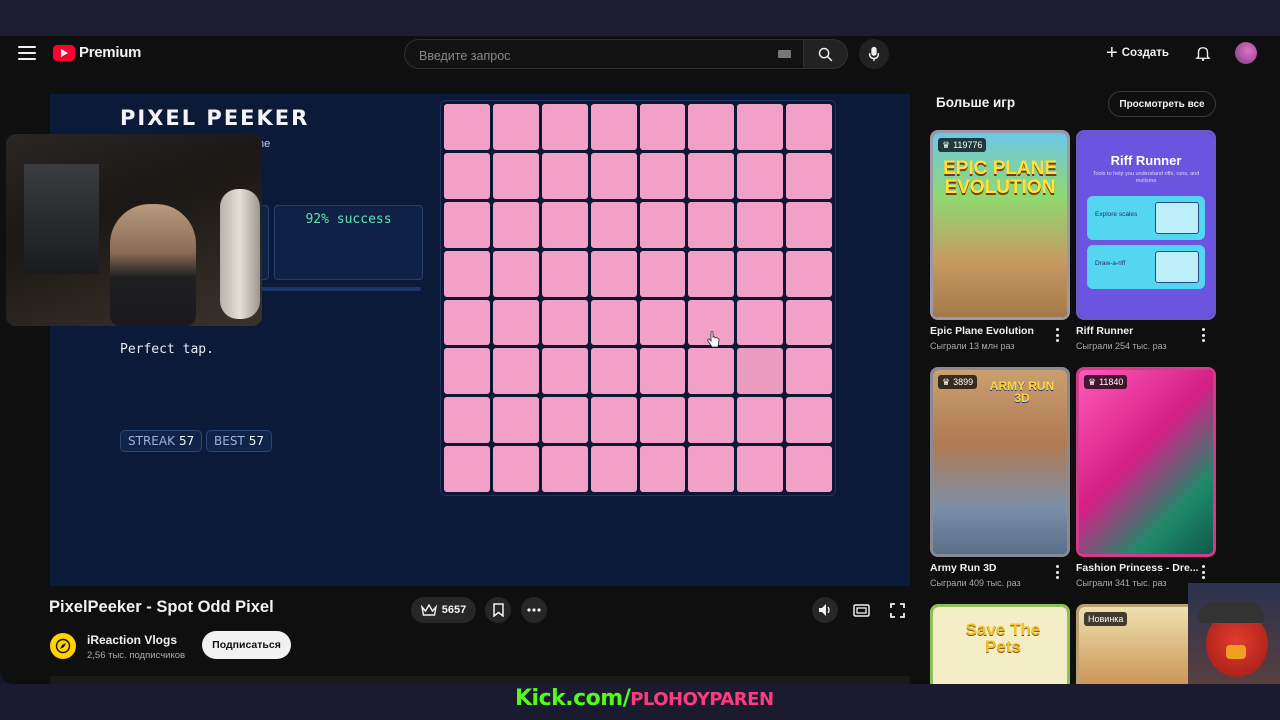 The image size is (1280, 720). Describe the element at coordinates (132, 640) in the screenshot. I see `channel-name: iReaction Vlogs` at that location.